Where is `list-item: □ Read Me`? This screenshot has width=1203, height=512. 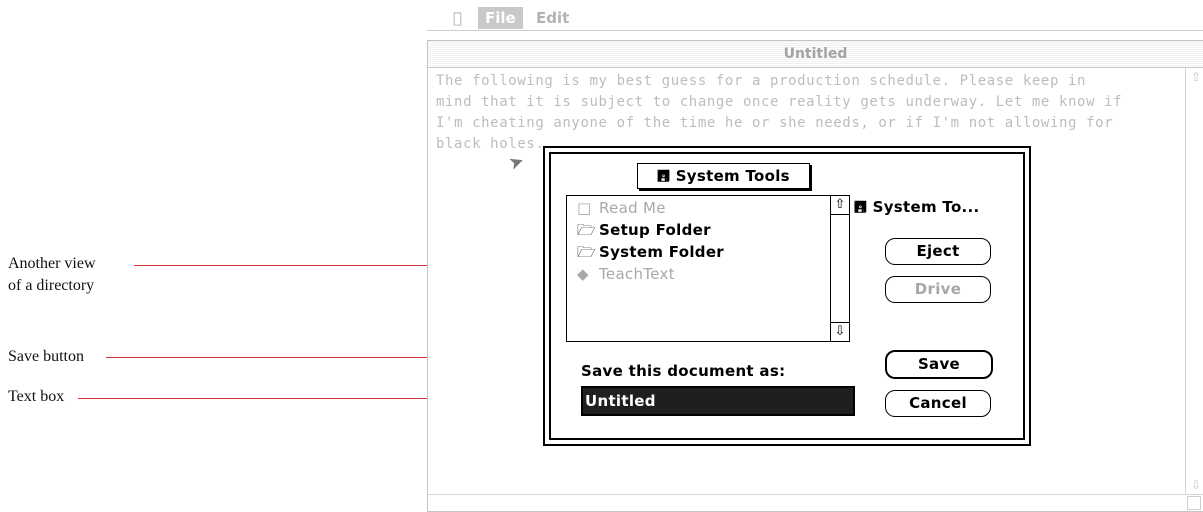 list-item: □ Read Me is located at coordinates (621, 208).